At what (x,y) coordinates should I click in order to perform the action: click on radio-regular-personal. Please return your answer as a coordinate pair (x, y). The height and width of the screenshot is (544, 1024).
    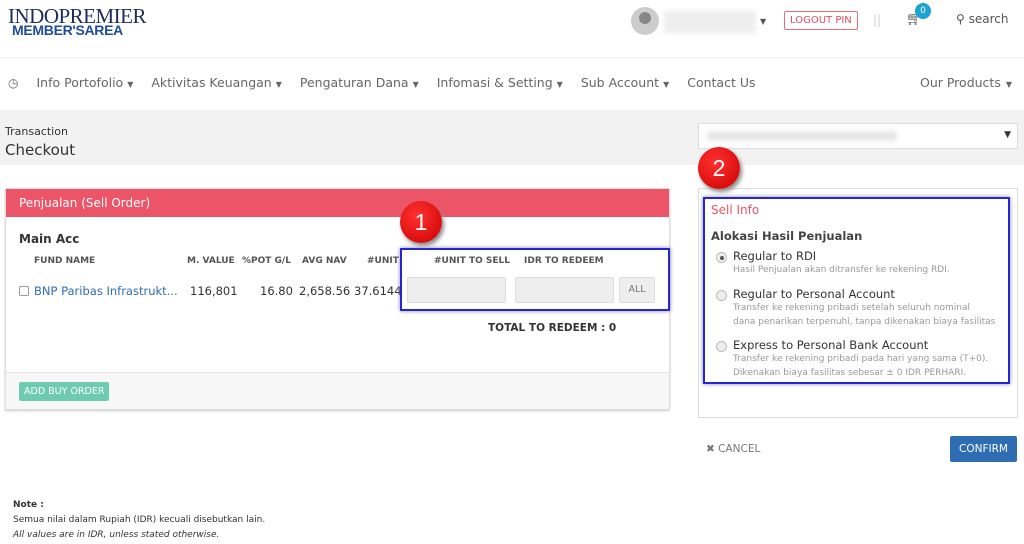
    Looking at the image, I should click on (721, 295).